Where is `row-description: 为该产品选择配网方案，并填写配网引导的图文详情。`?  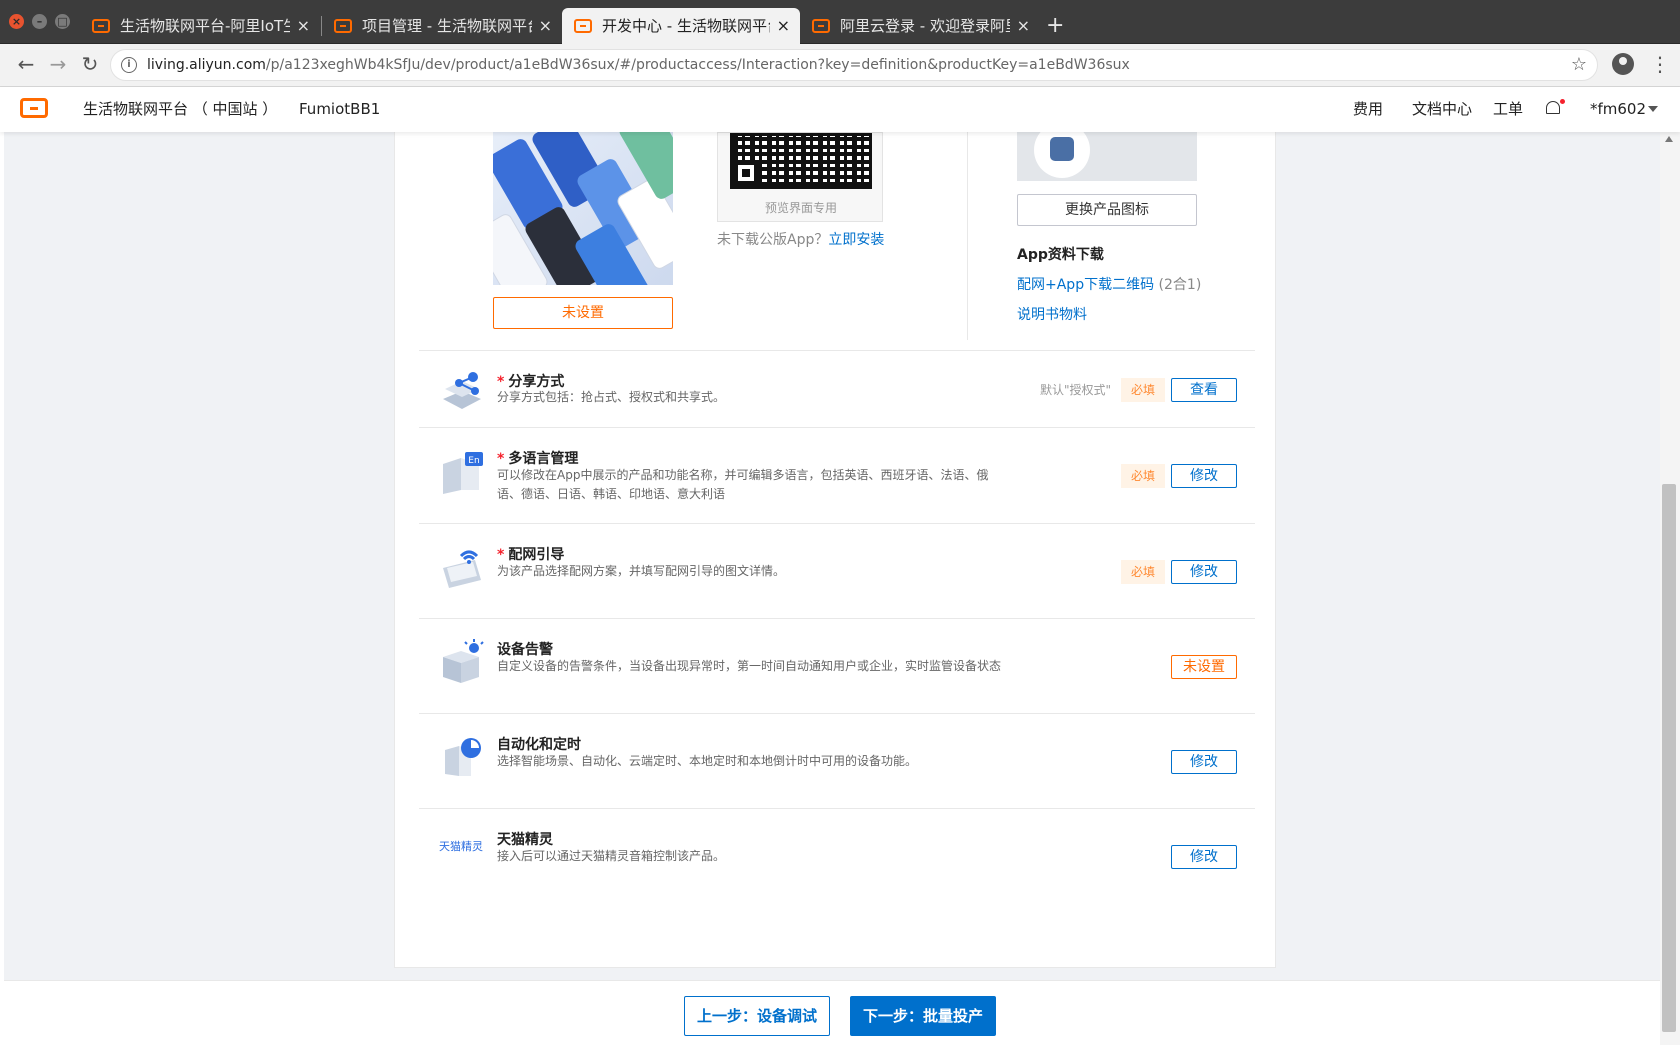 row-description: 为该产品选择配网方案，并填写配网引导的图文详情。 is located at coordinates (641, 571).